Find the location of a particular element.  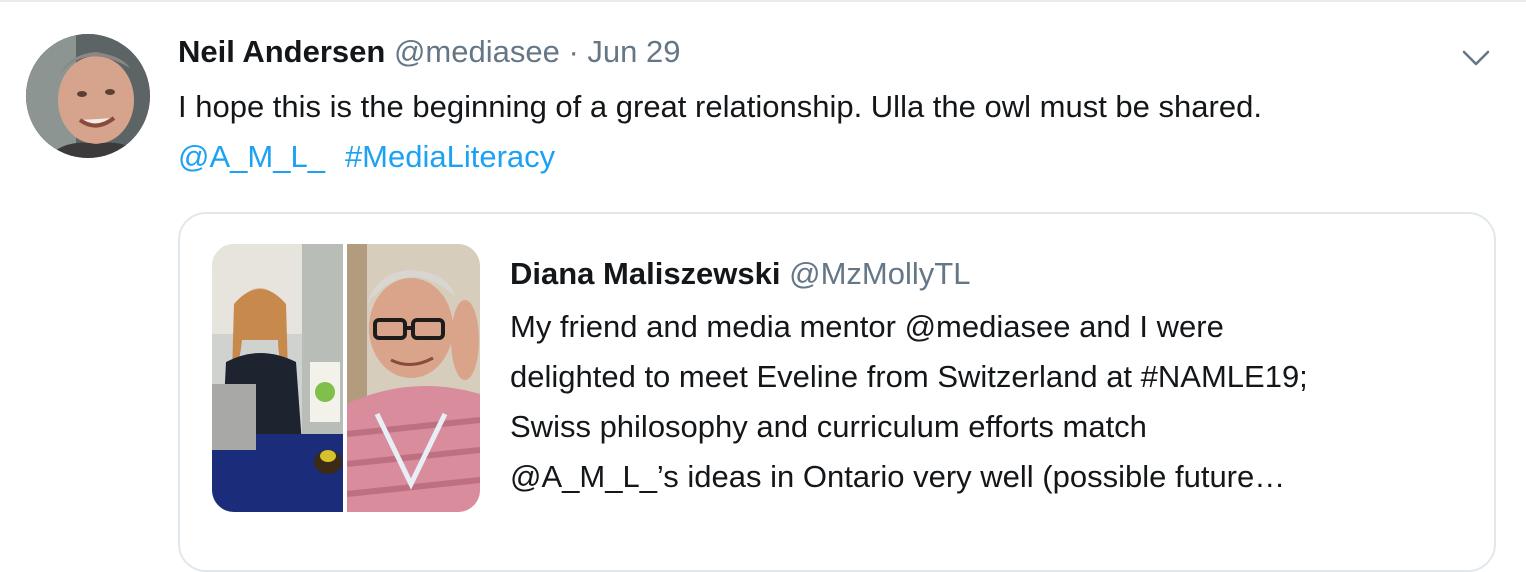

hashtag-link: #MediaLiteracy is located at coordinates (450, 156).